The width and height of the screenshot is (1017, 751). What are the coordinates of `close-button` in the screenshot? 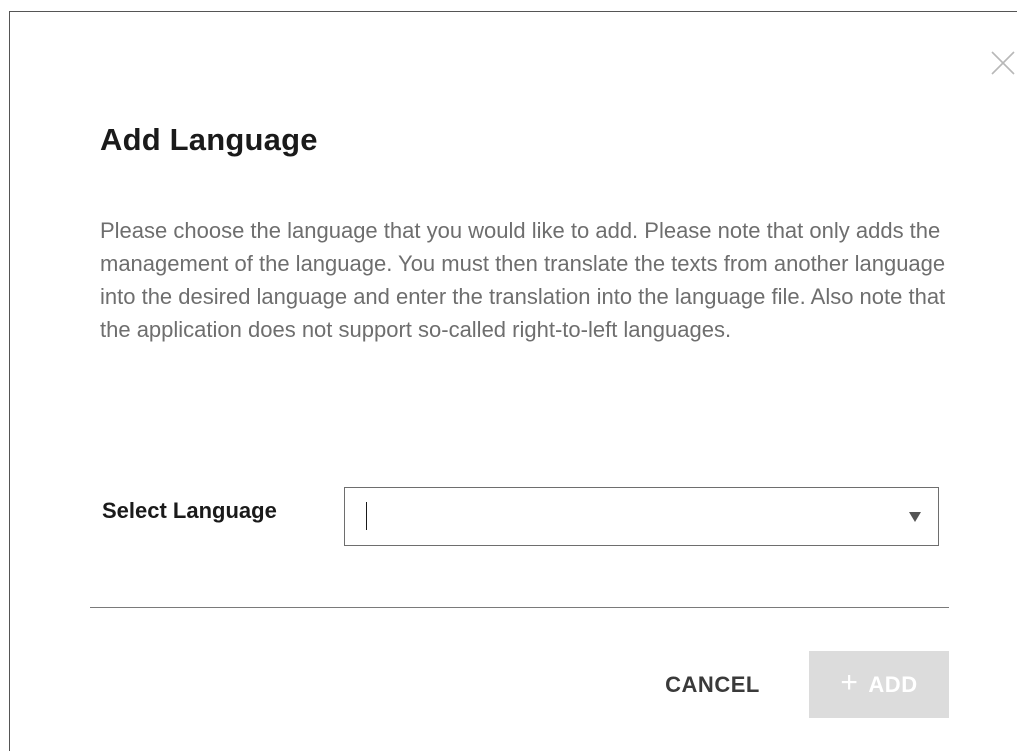 It's located at (1003, 63).